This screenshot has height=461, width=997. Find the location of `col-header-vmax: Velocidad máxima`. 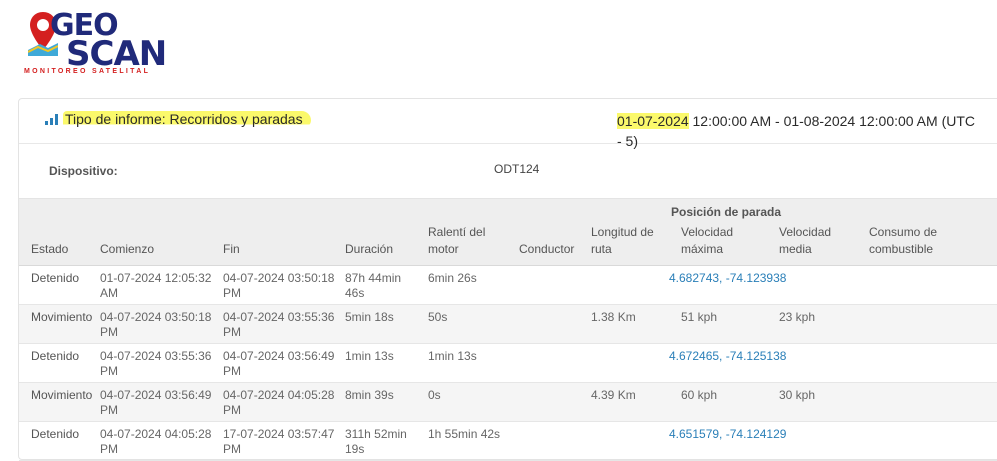

col-header-vmax: Velocidad máxima is located at coordinates (707, 240).